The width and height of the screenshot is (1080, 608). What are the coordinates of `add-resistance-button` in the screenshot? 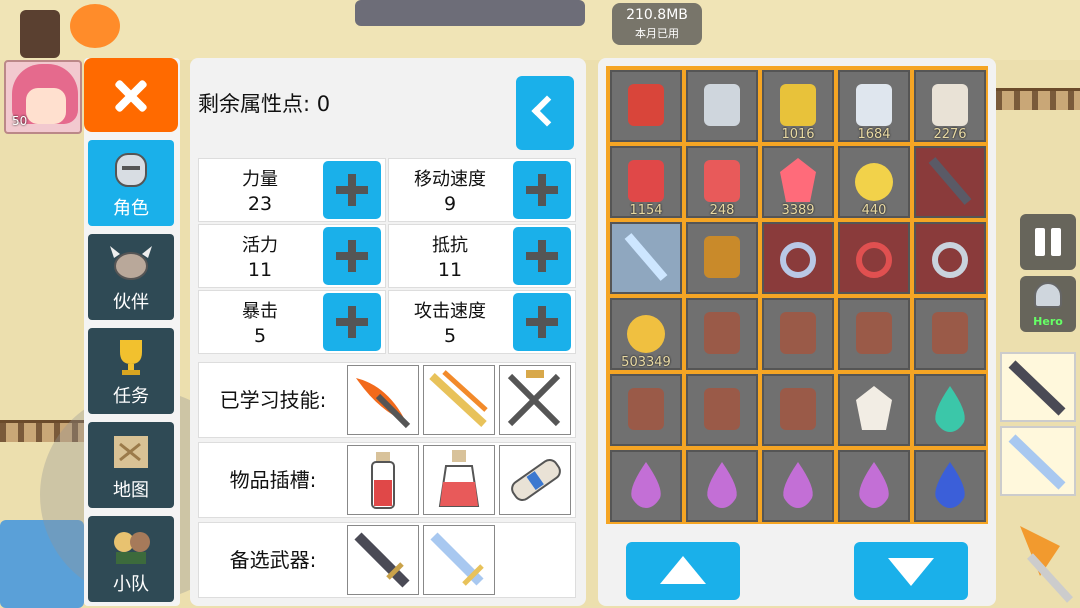 It's located at (542, 256).